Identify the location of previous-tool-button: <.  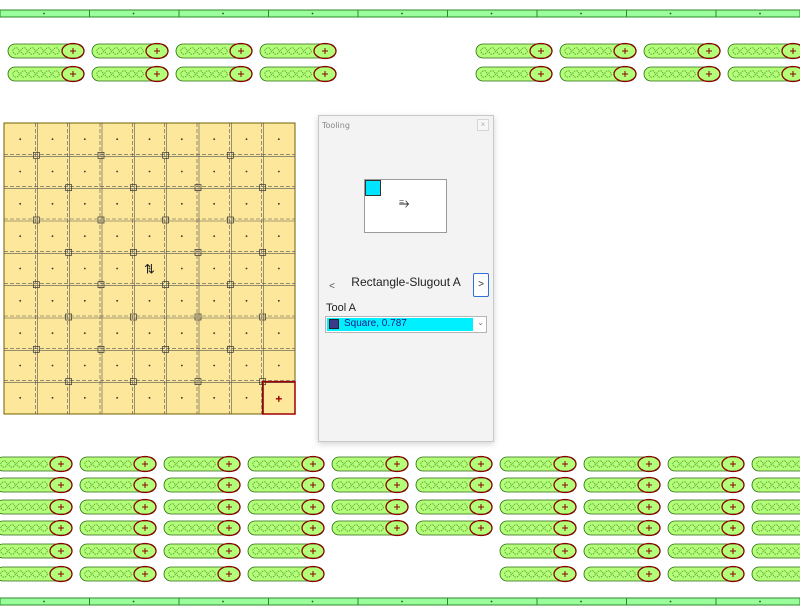
(332, 287).